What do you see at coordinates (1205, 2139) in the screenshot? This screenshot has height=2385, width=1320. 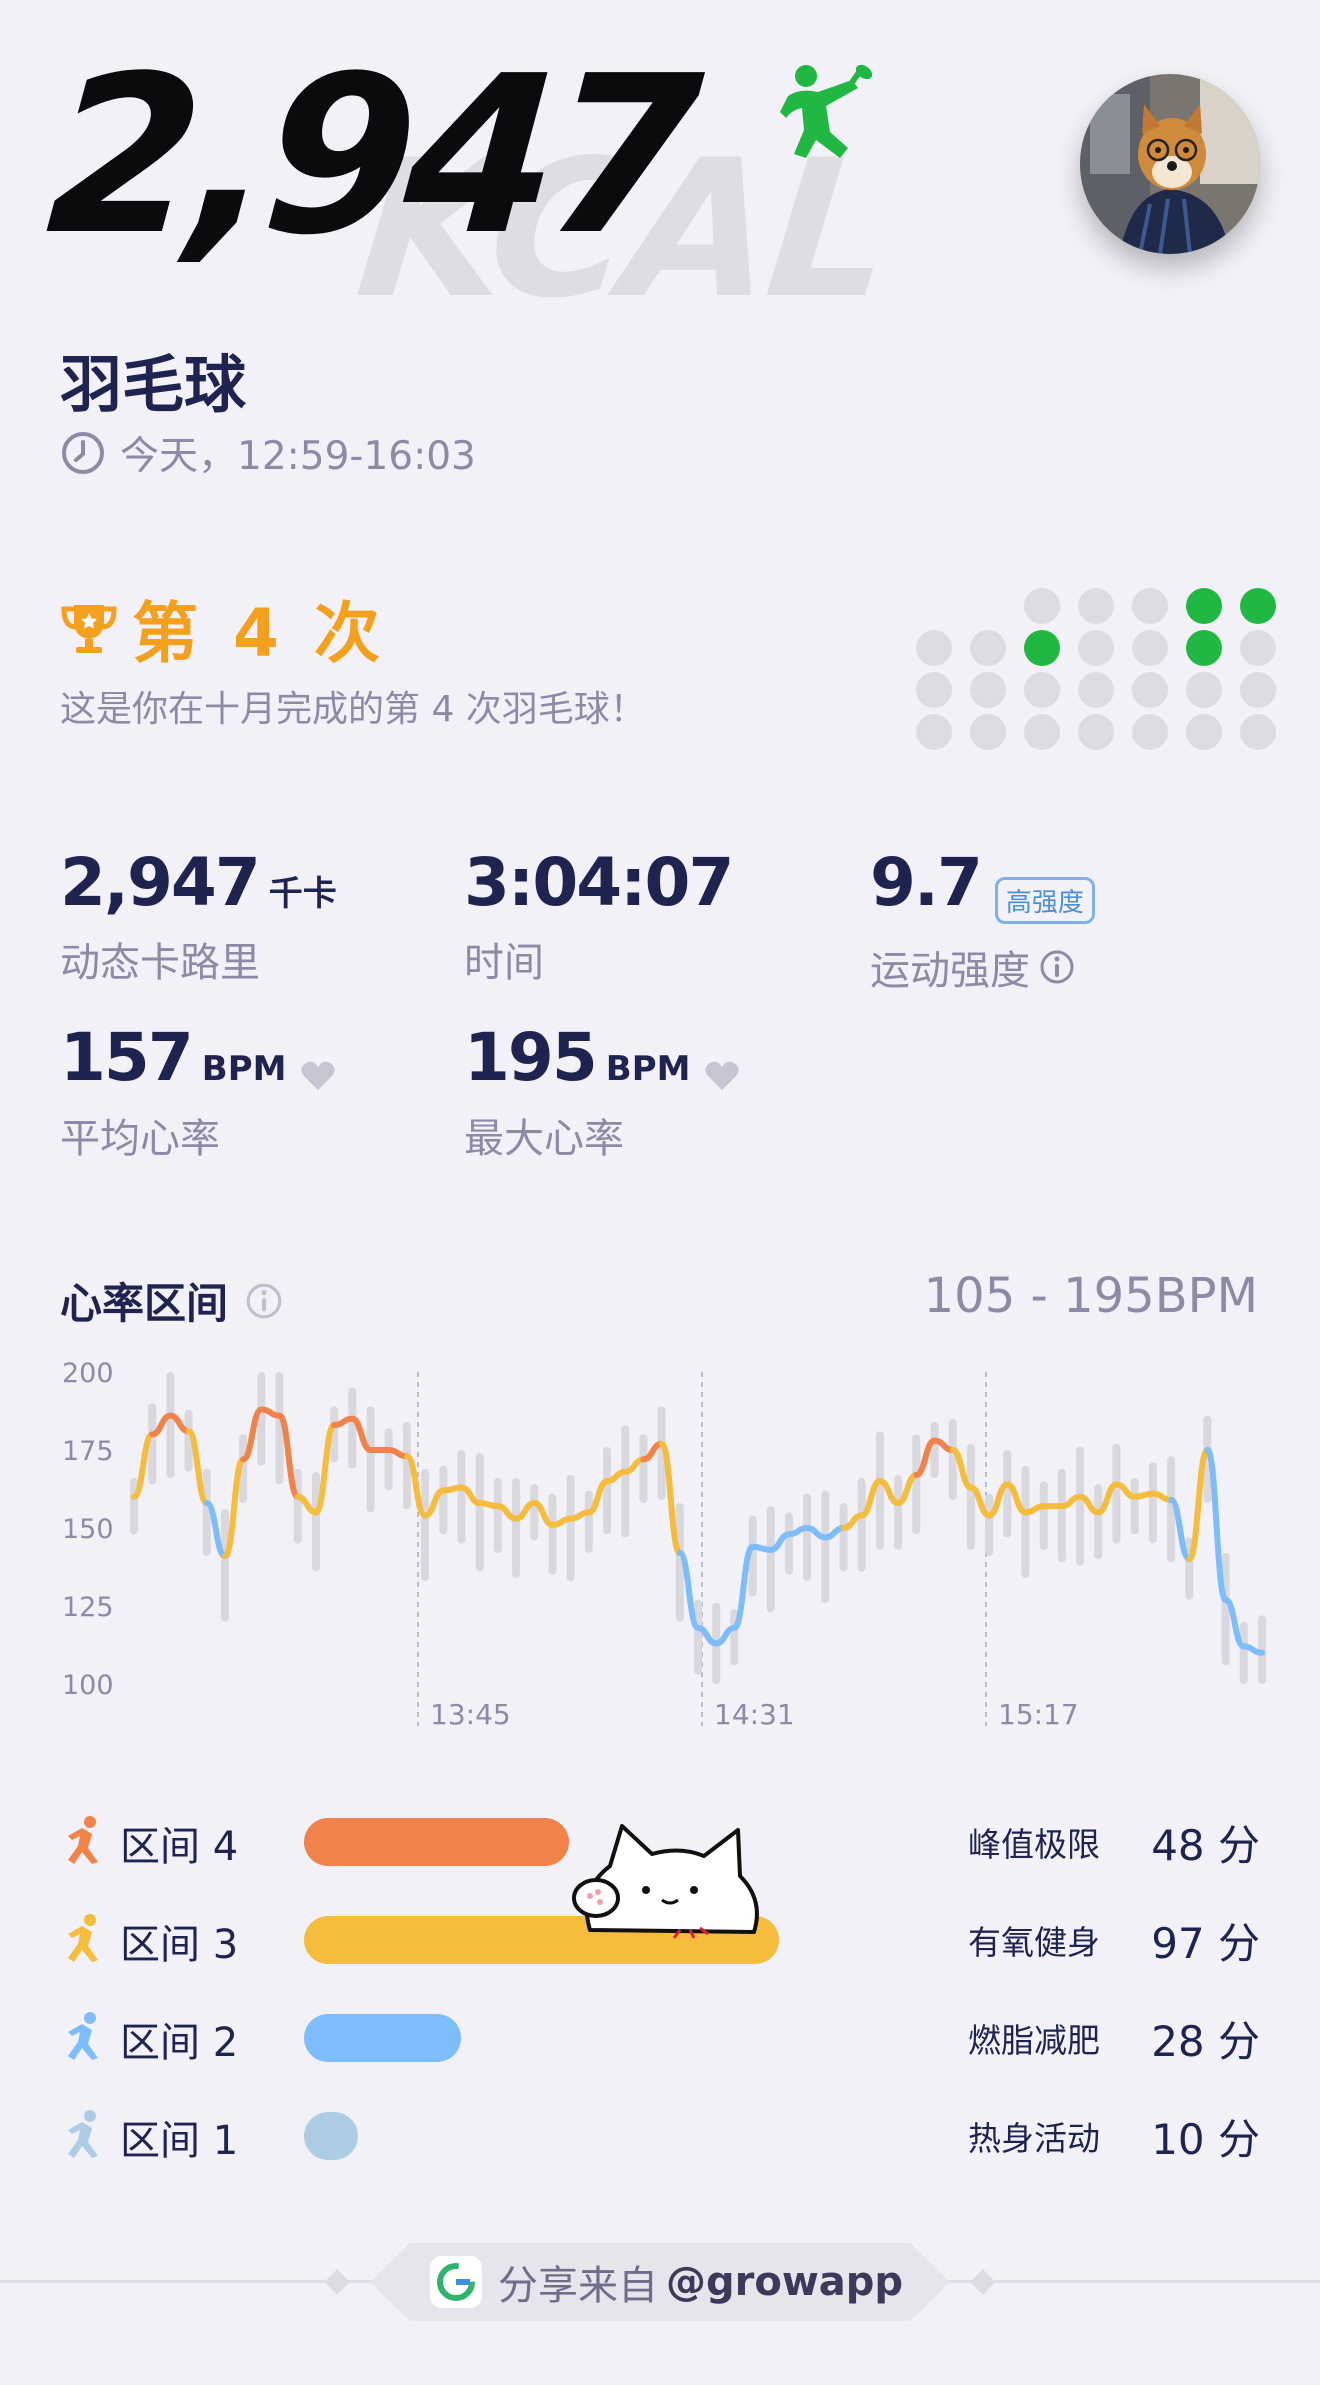 I see `zone-minutes: 10 分` at bounding box center [1205, 2139].